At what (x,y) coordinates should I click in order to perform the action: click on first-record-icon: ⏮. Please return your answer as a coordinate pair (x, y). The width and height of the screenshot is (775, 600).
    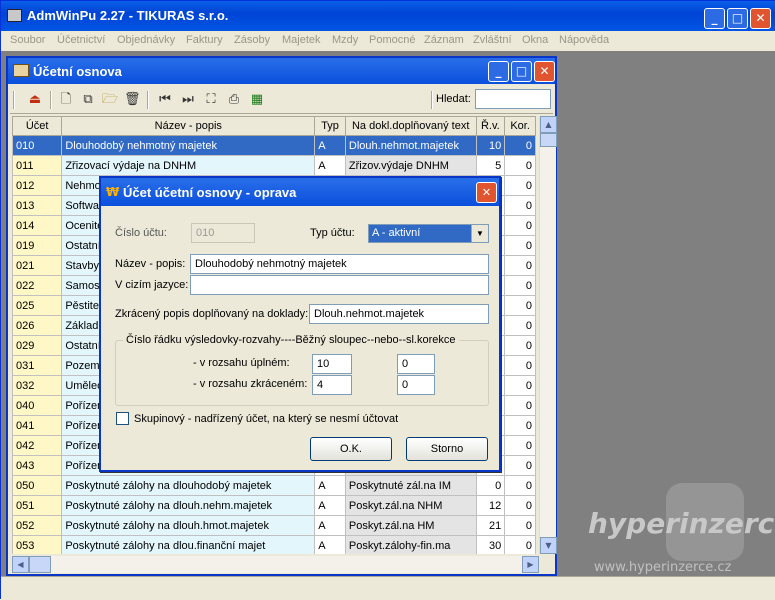
    Looking at the image, I should click on (165, 100).